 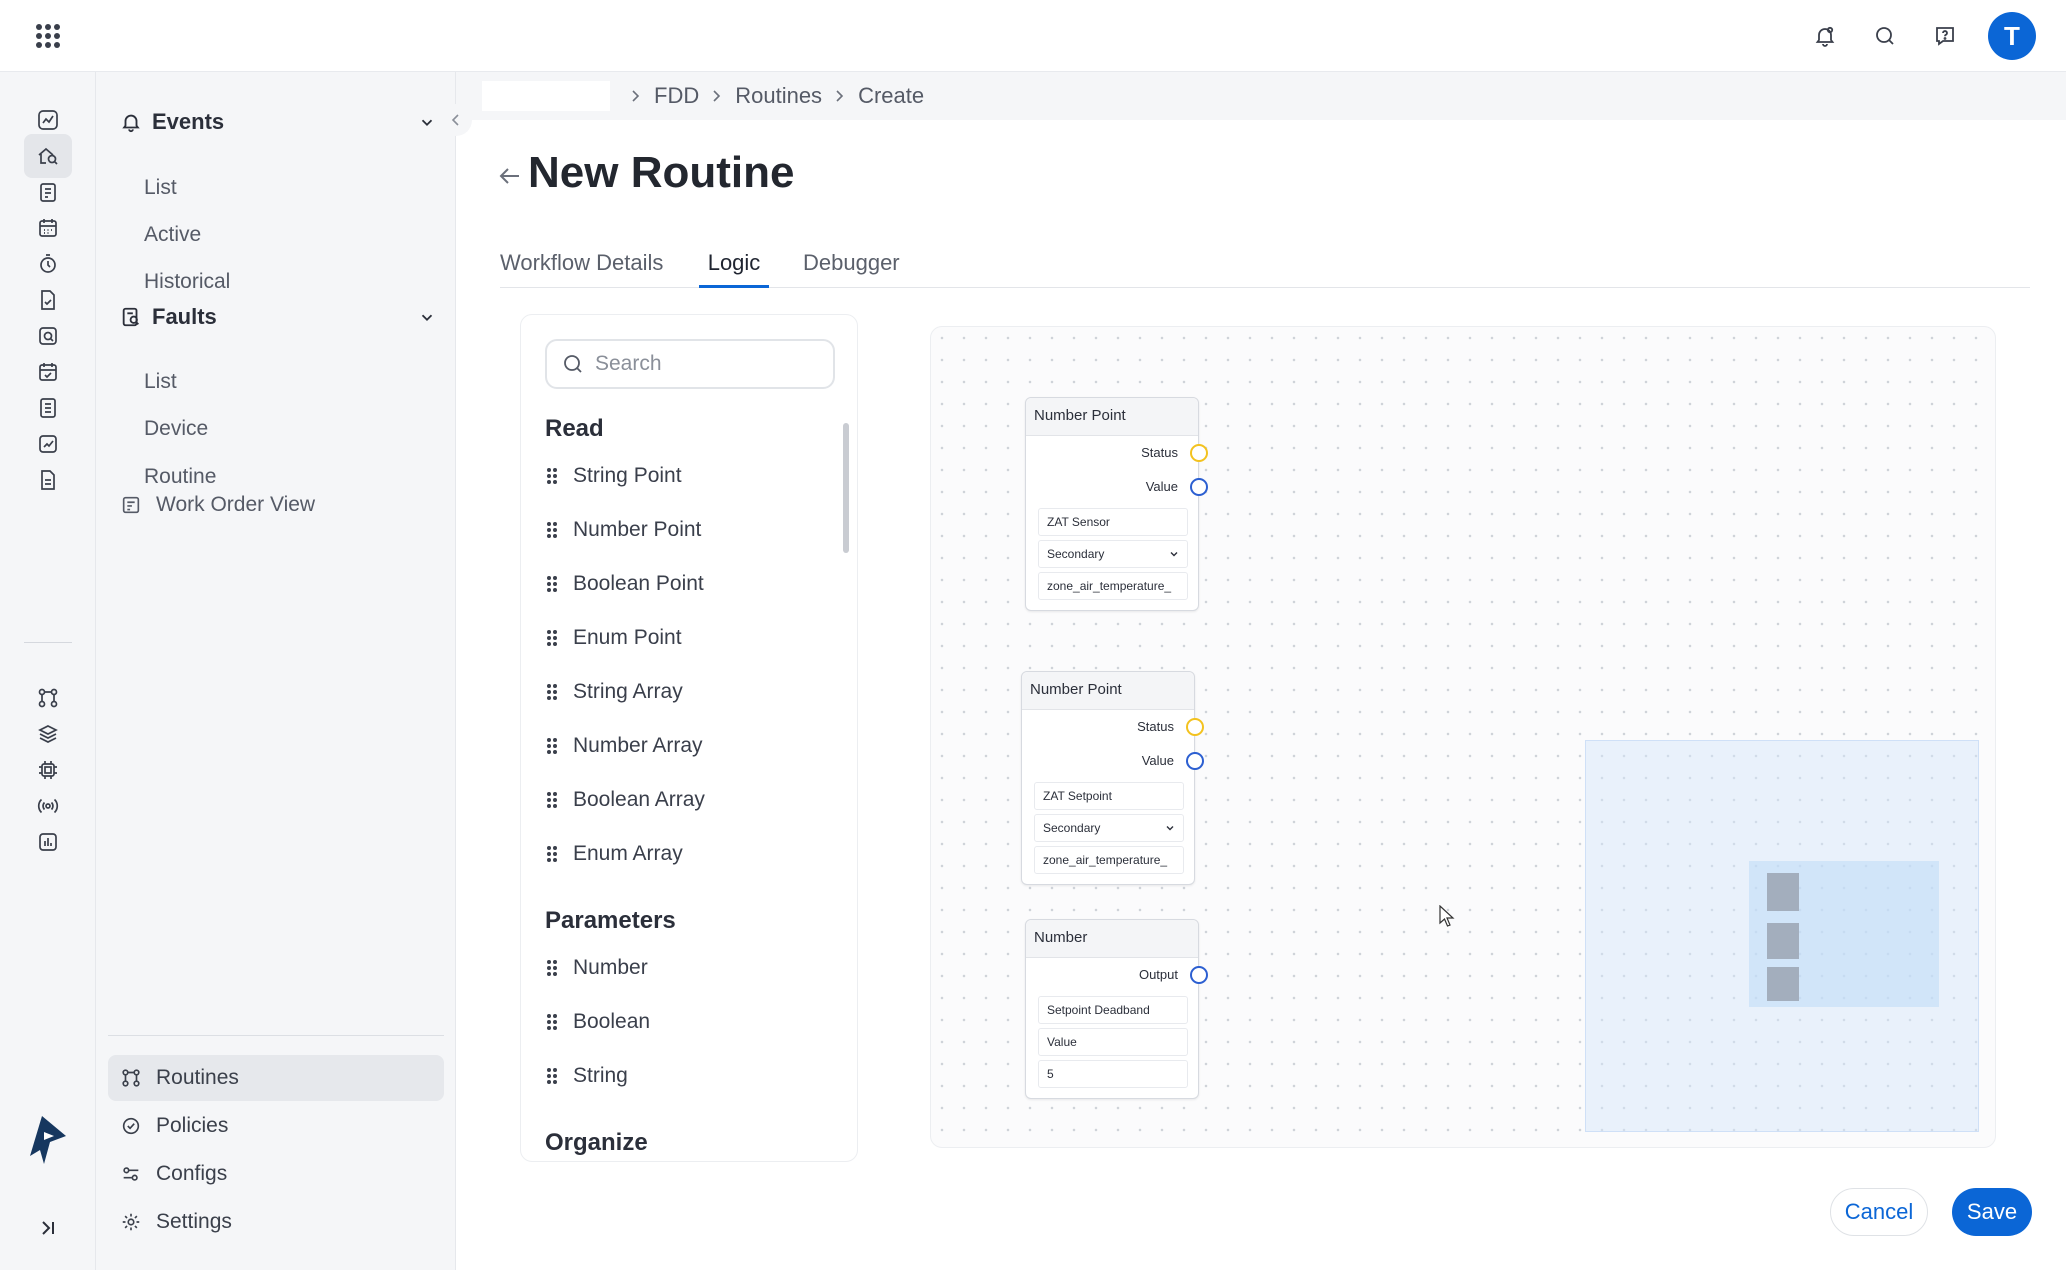 I want to click on nav-settings: Settings, so click(x=276, y=1222).